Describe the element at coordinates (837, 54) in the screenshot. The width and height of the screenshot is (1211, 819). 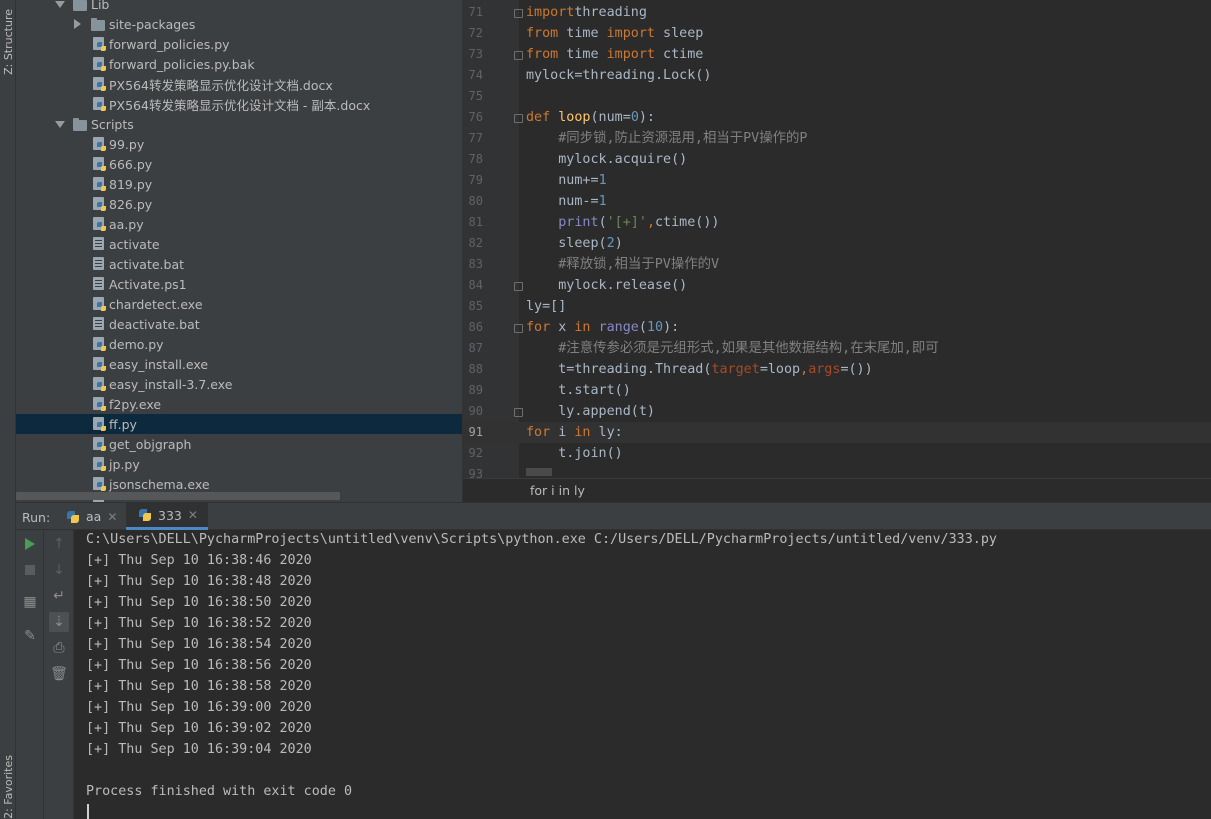
I see `code-line: 73 from time import ctime` at that location.